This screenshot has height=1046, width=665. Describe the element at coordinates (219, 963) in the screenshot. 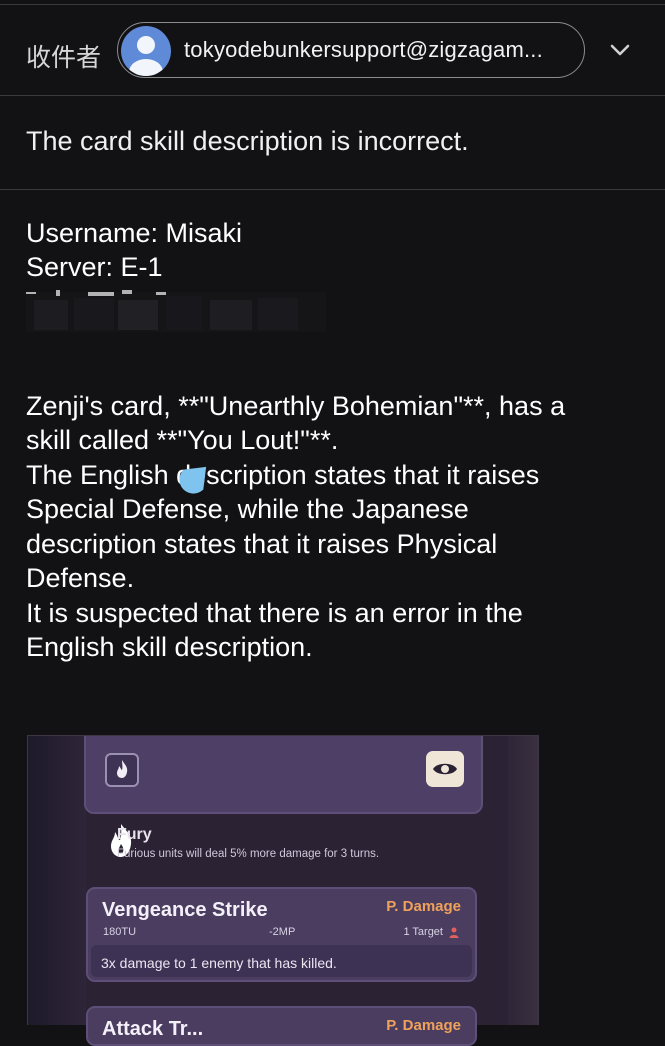

I see `skill-description: 3x damage to 1 enemy that has killed.` at that location.